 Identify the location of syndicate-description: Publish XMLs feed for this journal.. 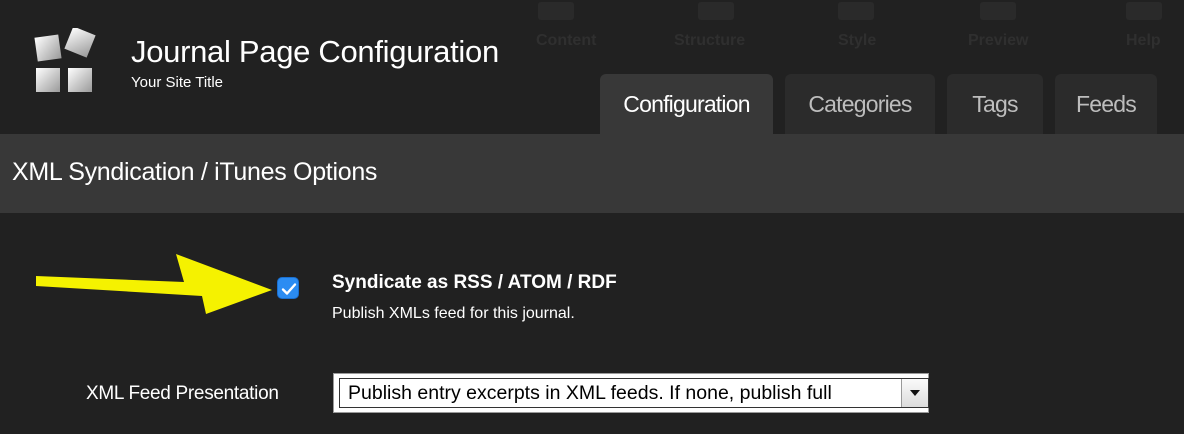
(453, 313).